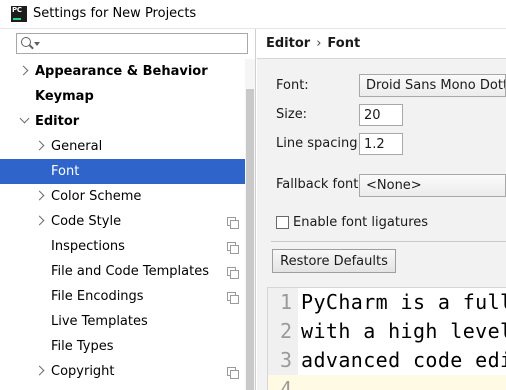 The width and height of the screenshot is (506, 390). I want to click on tree-item-live-templates: Live Templates, so click(122, 321).